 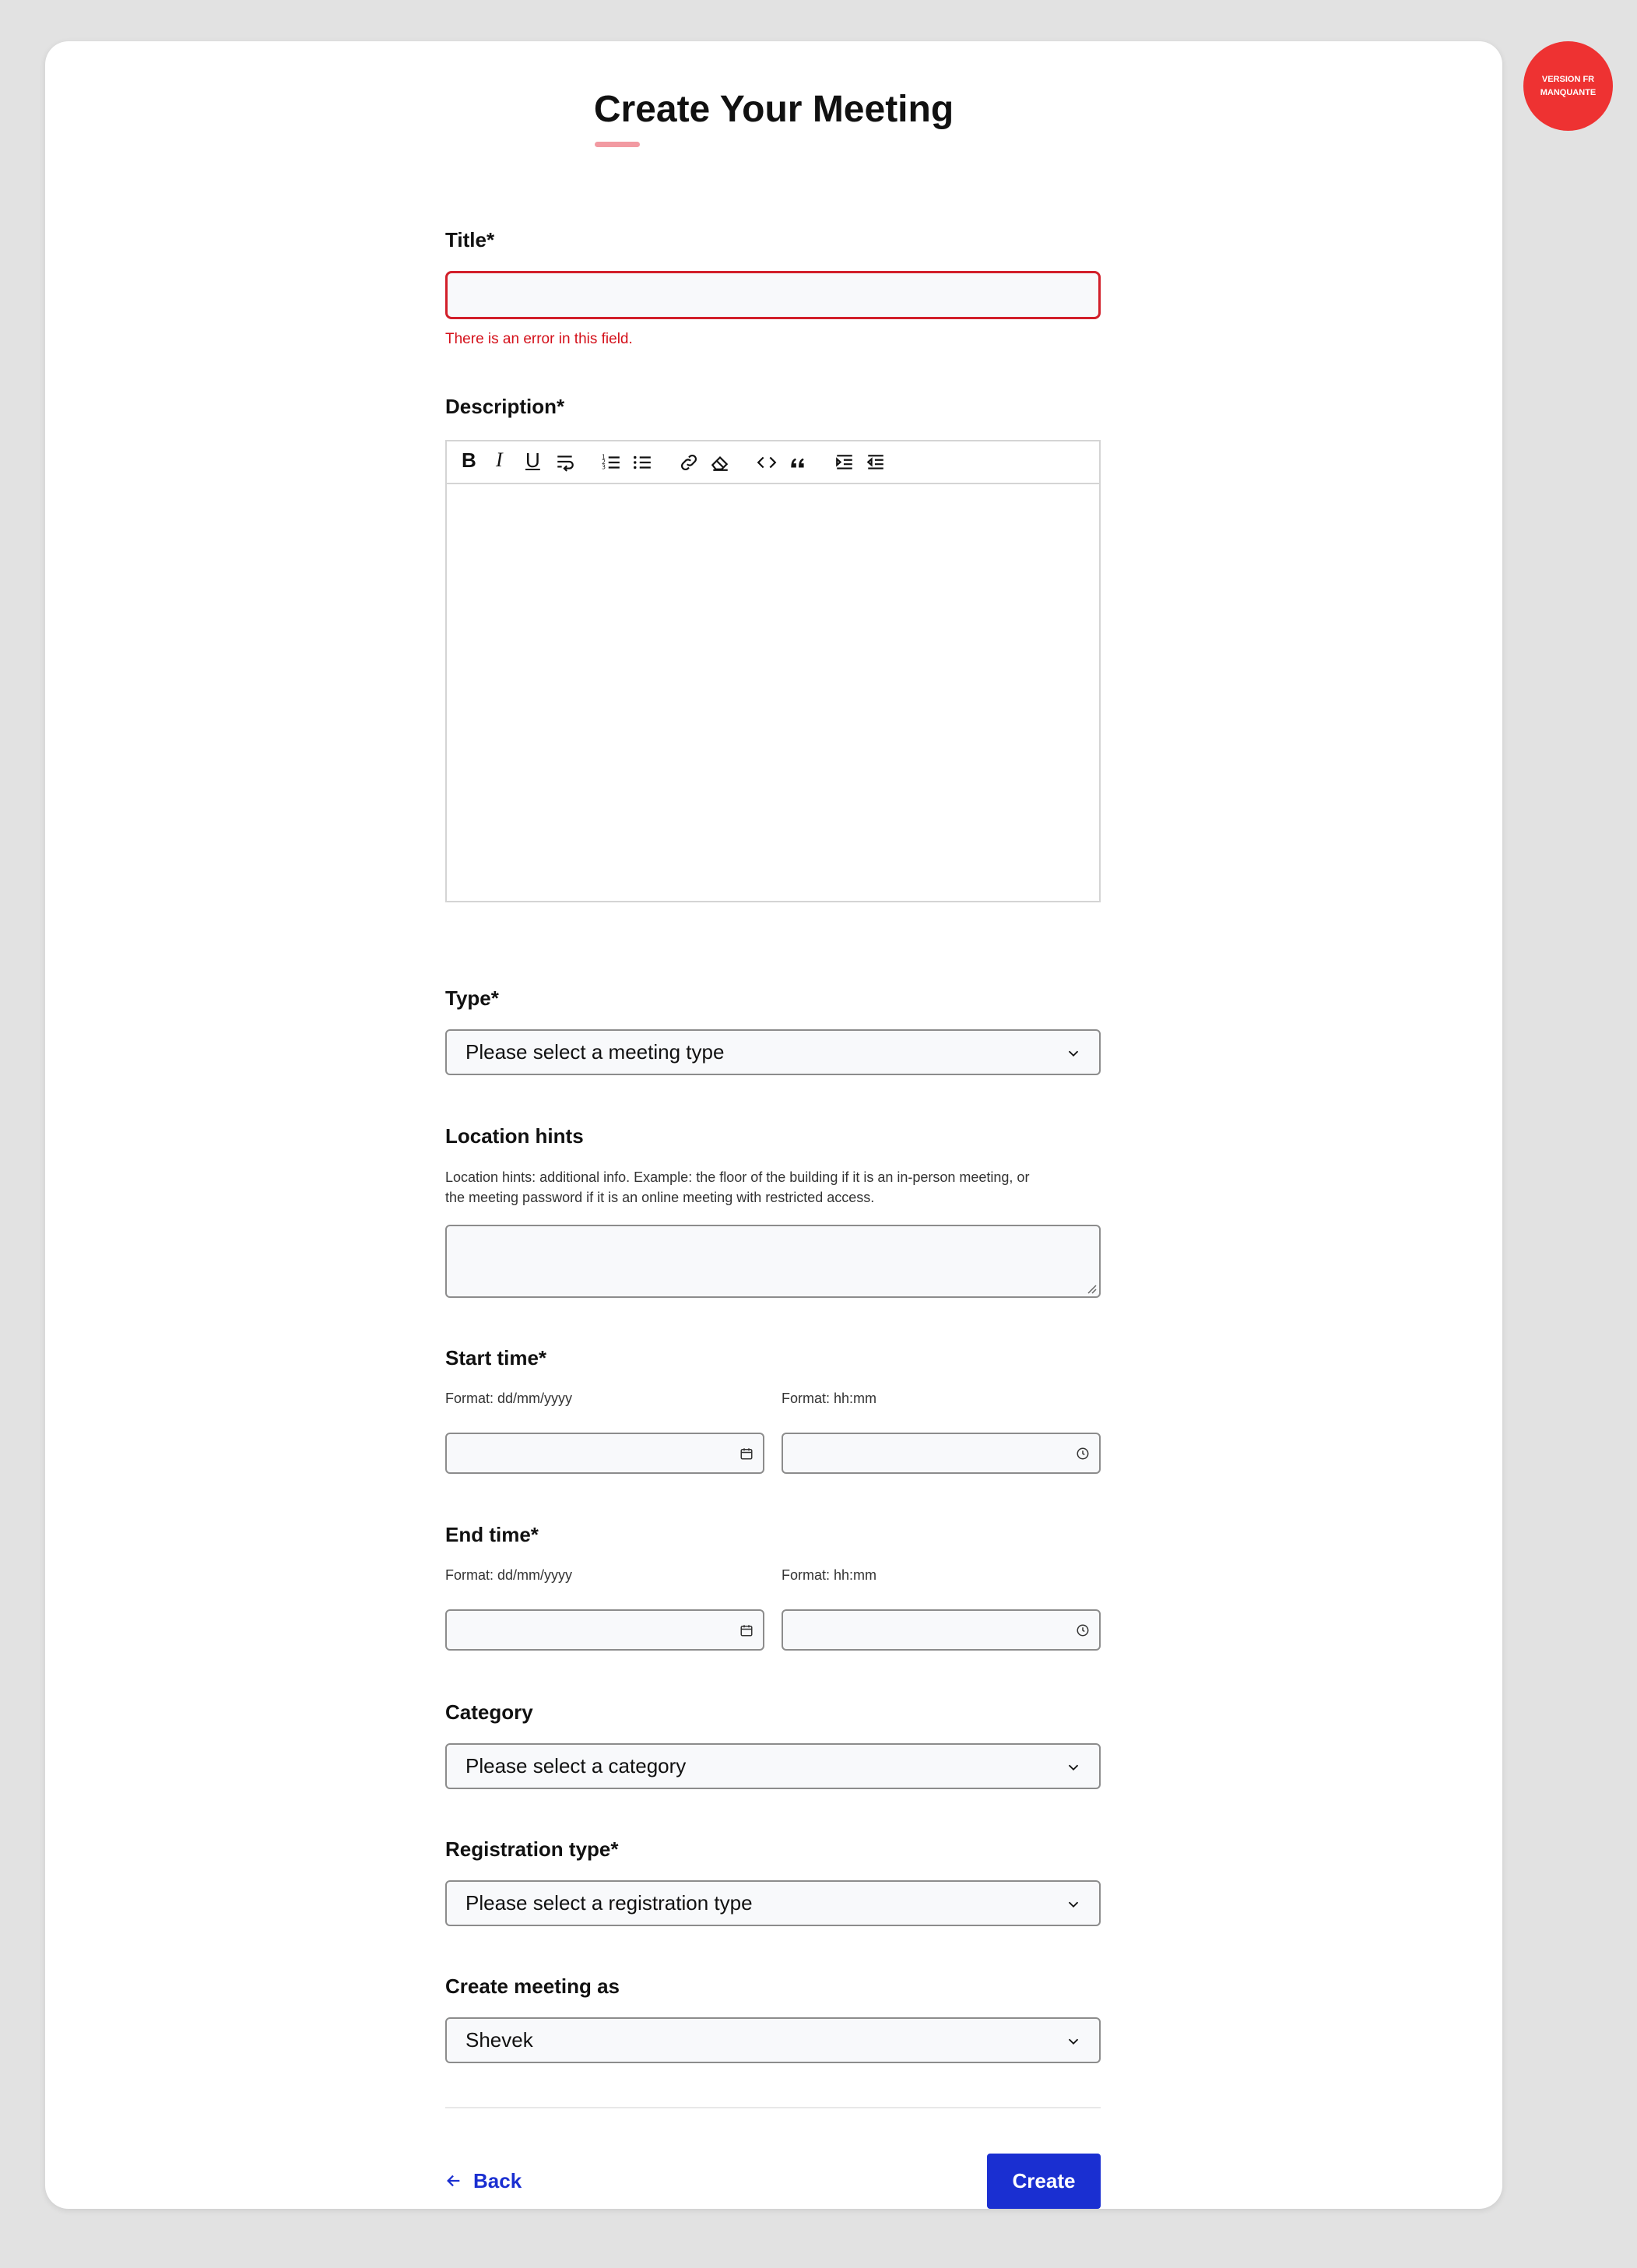 What do you see at coordinates (470, 240) in the screenshot?
I see `title-label: Title*` at bounding box center [470, 240].